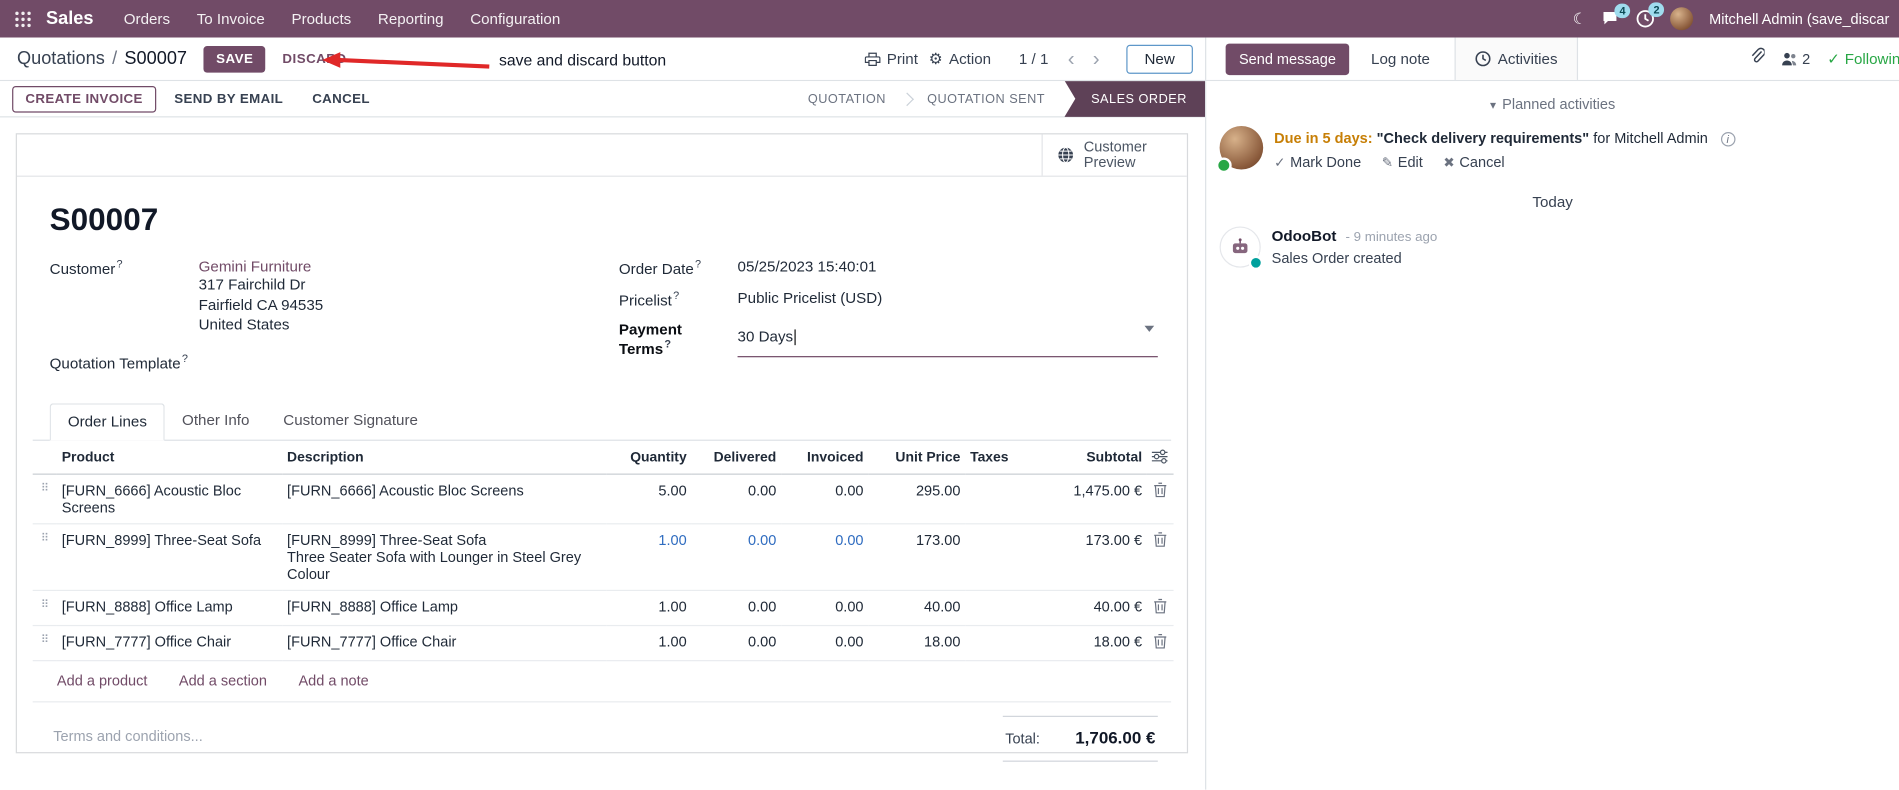  Describe the element at coordinates (917, 557) in the screenshot. I see `cell-unit-price: 173.00` at that location.